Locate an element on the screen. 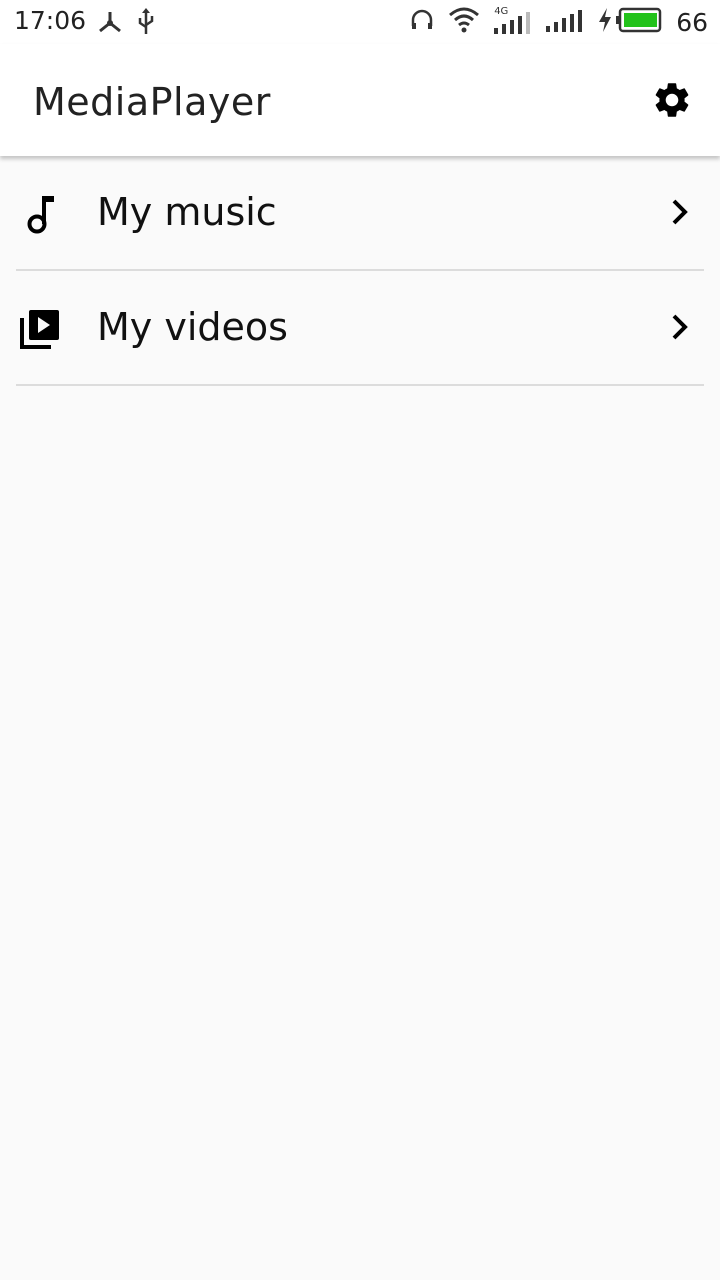 This screenshot has width=720, height=1280. app-title: MediaPlayer is located at coordinates (152, 102).